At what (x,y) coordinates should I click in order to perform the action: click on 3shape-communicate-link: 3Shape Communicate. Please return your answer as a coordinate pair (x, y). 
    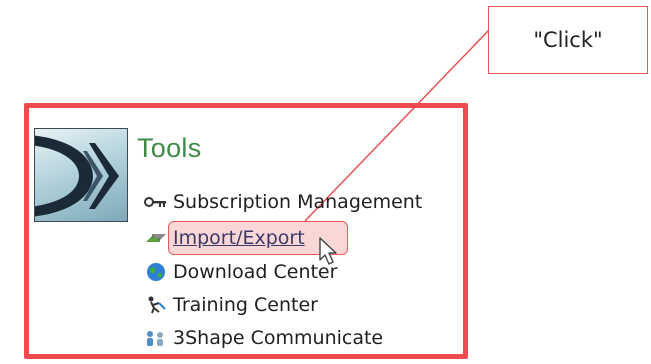
    Looking at the image, I should click on (263, 338).